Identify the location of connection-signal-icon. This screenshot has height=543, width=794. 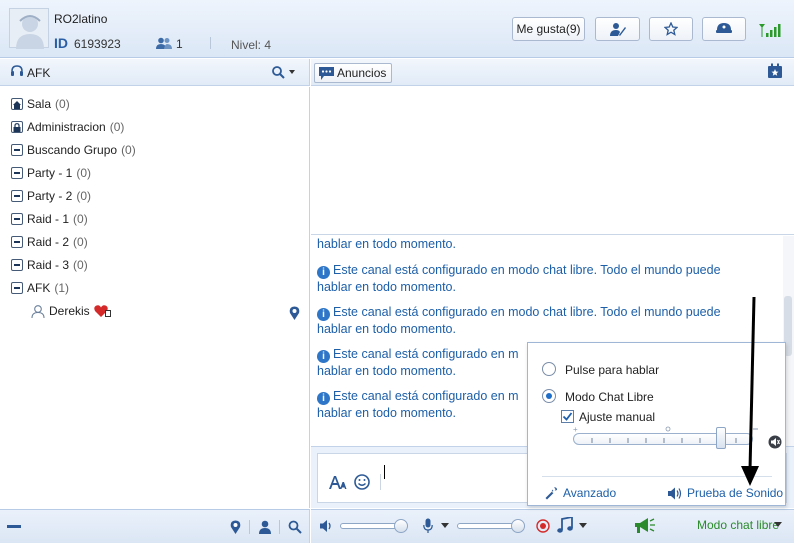
(770, 30).